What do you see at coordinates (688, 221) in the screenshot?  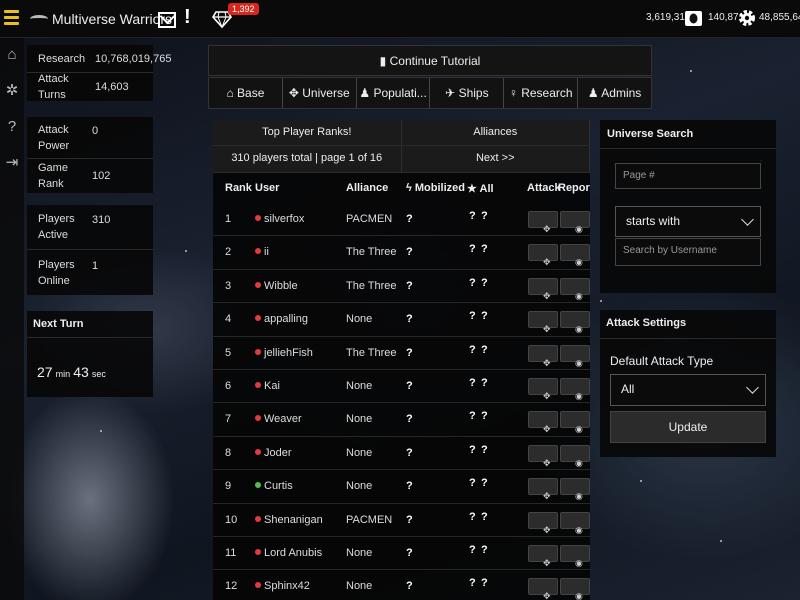 I see `match-mode-select: starts with` at bounding box center [688, 221].